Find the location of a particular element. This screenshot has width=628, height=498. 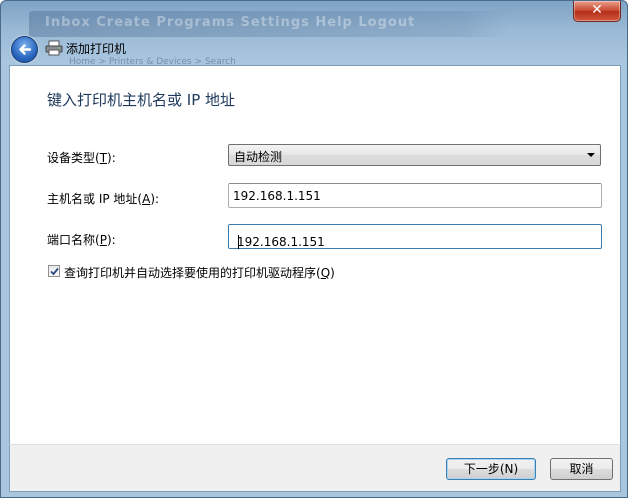

cancel-button: 取消 is located at coordinates (581, 469).